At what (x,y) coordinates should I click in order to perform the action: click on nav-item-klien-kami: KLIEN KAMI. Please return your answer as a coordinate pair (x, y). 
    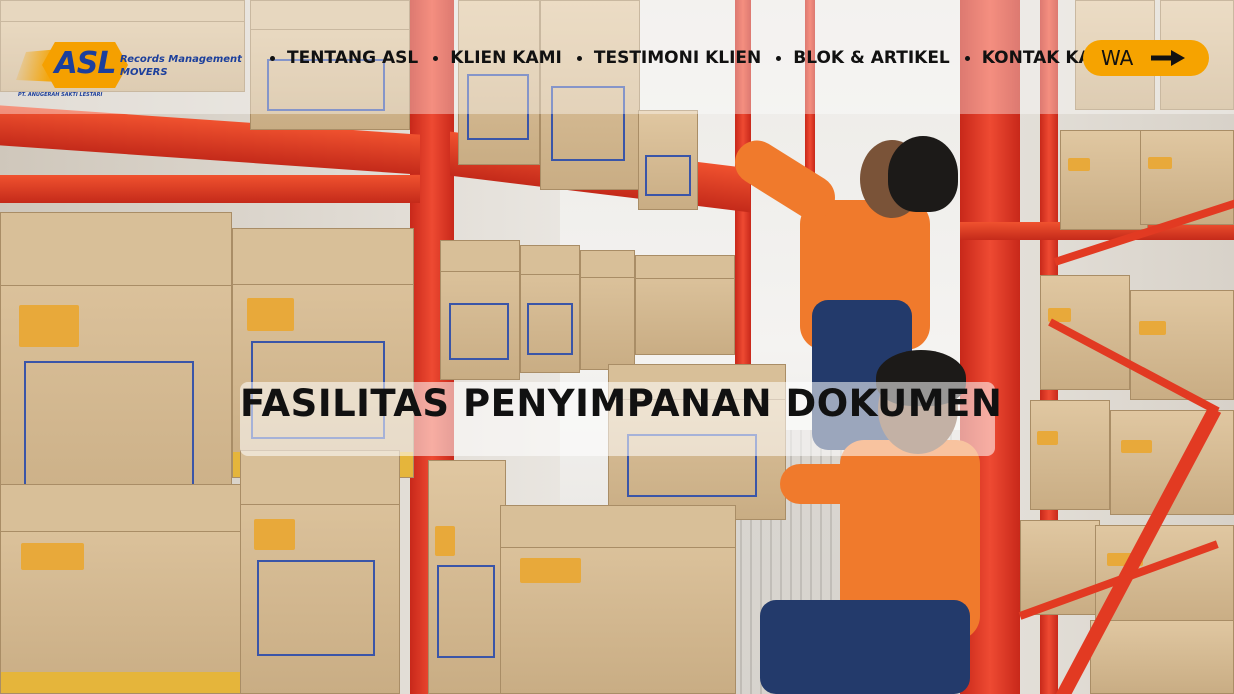
    Looking at the image, I should click on (497, 58).